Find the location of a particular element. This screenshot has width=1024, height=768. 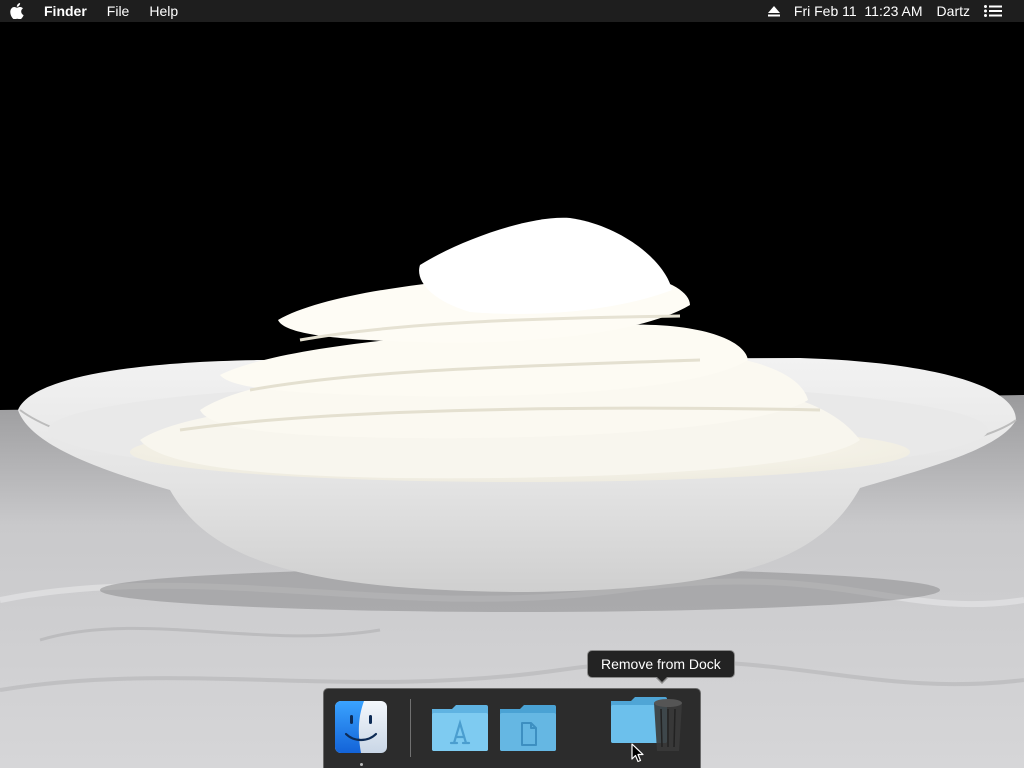

documents-folder-icon is located at coordinates (527, 730).